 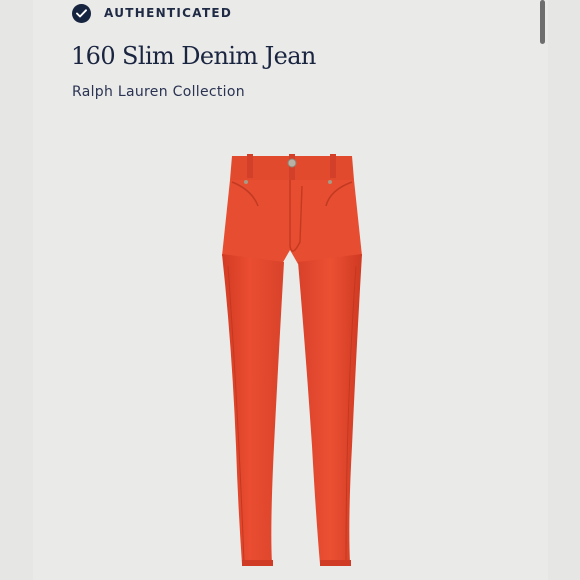 What do you see at coordinates (158, 92) in the screenshot?
I see `brand-name: Ralph Lauren Collection` at bounding box center [158, 92].